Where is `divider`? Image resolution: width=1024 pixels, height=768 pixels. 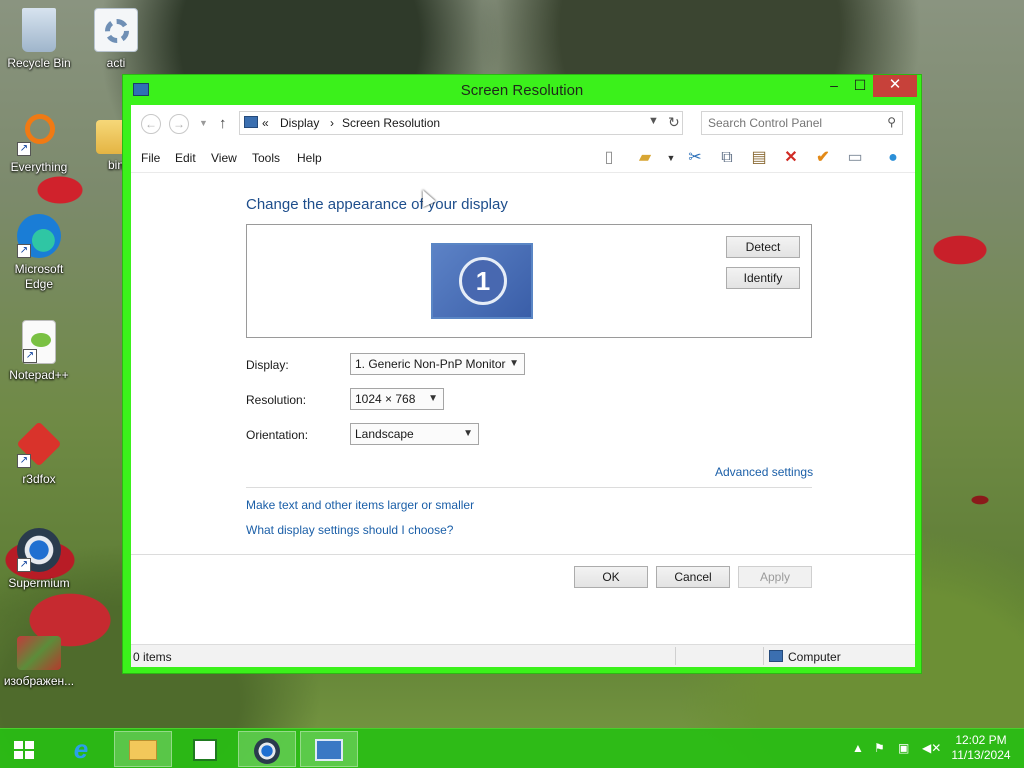 divider is located at coordinates (523, 554).